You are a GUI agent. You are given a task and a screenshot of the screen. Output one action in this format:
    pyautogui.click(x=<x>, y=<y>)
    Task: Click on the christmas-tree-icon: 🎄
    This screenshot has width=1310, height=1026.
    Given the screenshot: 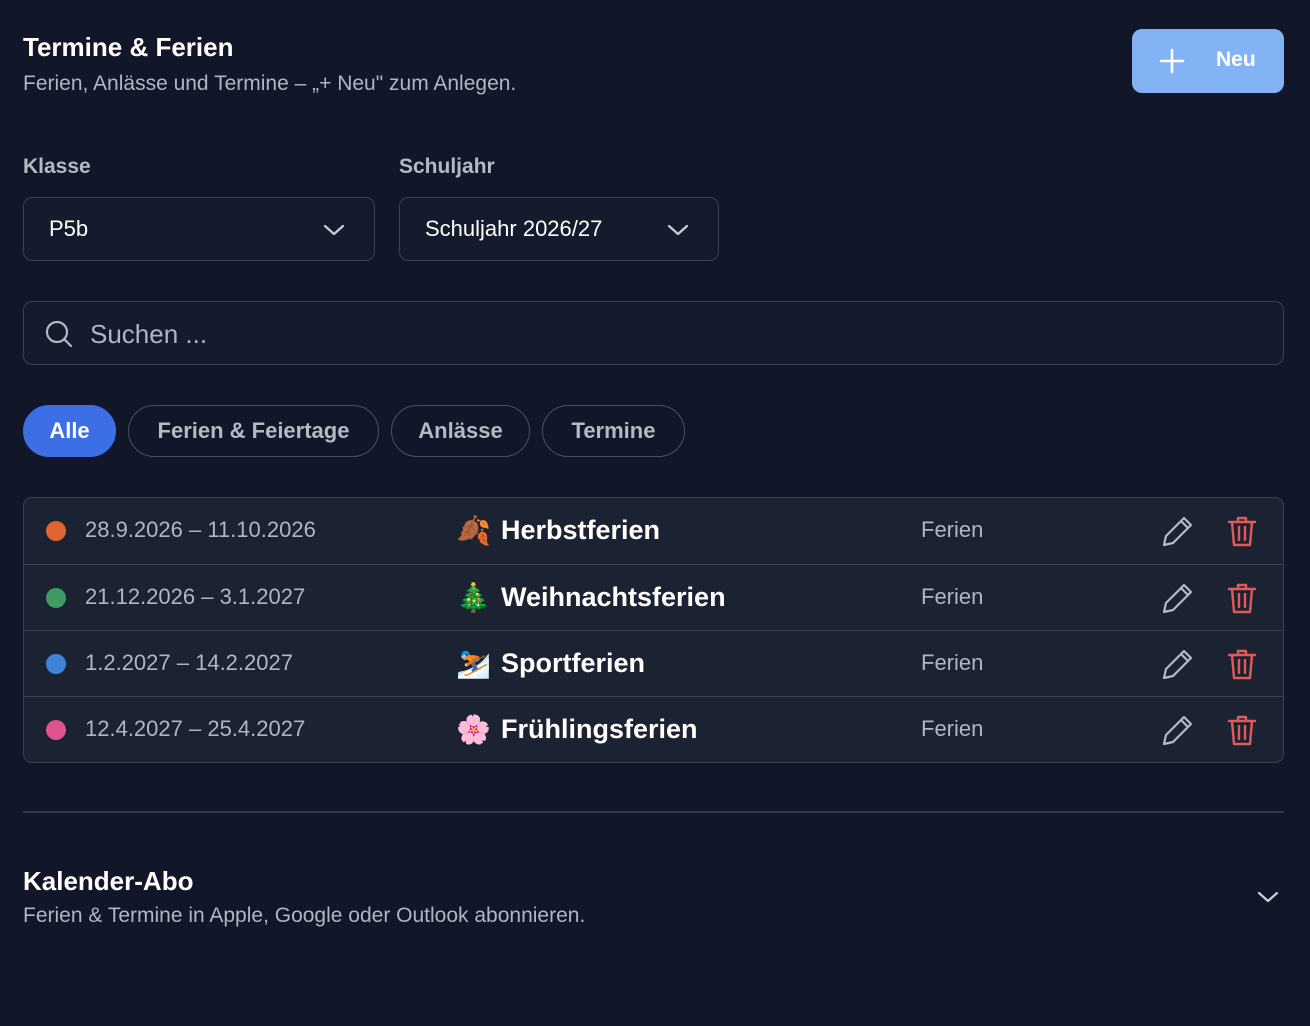 What is the action you would take?
    pyautogui.click(x=473, y=597)
    